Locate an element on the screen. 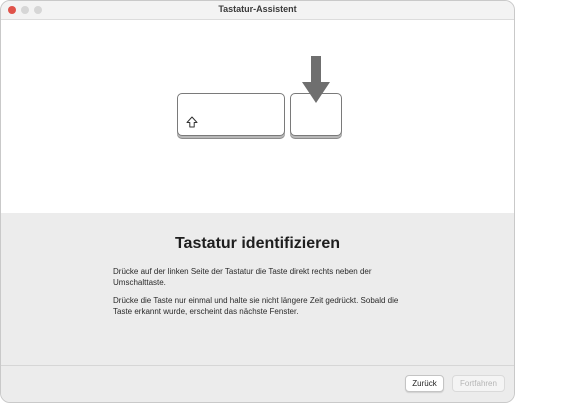 Image resolution: width=580 pixels, height=405 pixels. title-bar: Tastatur-Assistent is located at coordinates (257, 10).